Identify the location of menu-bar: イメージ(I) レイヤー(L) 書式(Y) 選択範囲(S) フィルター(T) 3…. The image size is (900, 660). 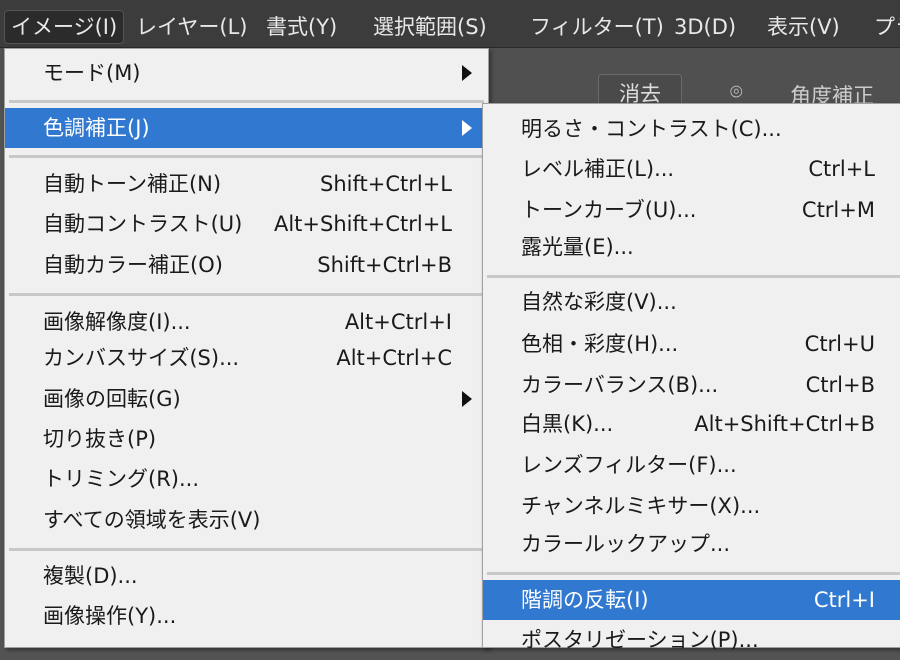
(450, 24).